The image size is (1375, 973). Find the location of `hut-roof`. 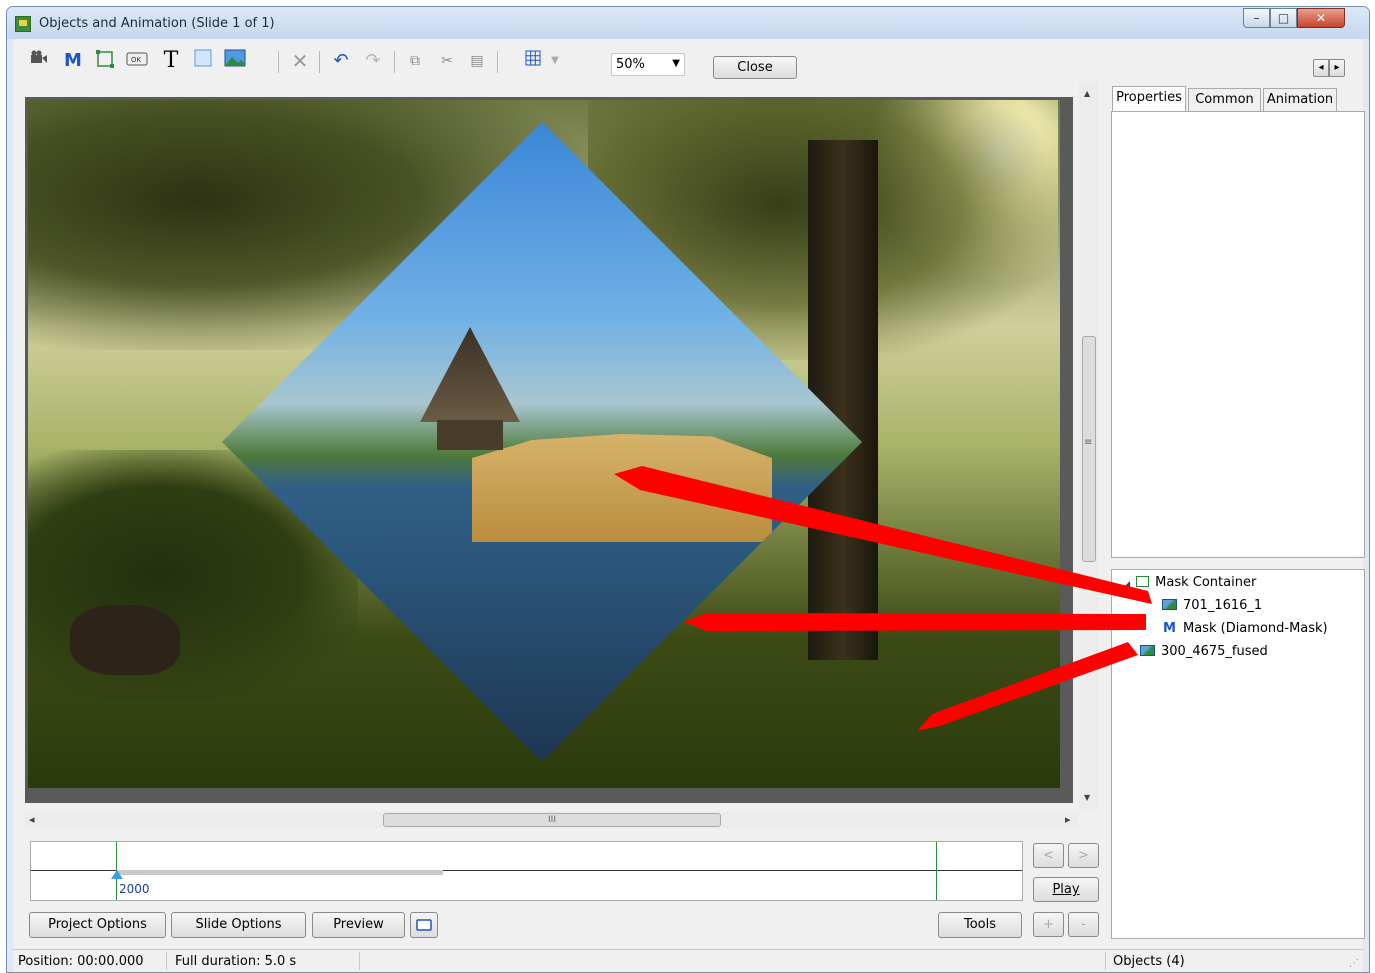

hut-roof is located at coordinates (470, 374).